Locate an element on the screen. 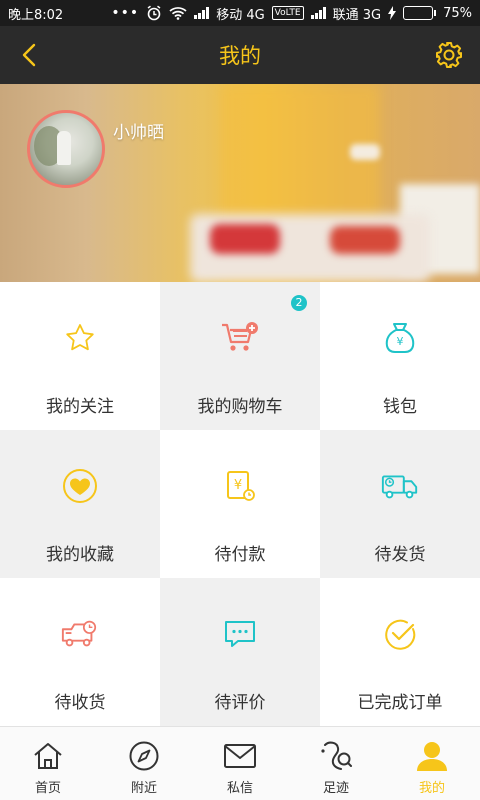 Image resolution: width=480 pixels, height=800 pixels. grid-item-label: 待付款 is located at coordinates (240, 555).